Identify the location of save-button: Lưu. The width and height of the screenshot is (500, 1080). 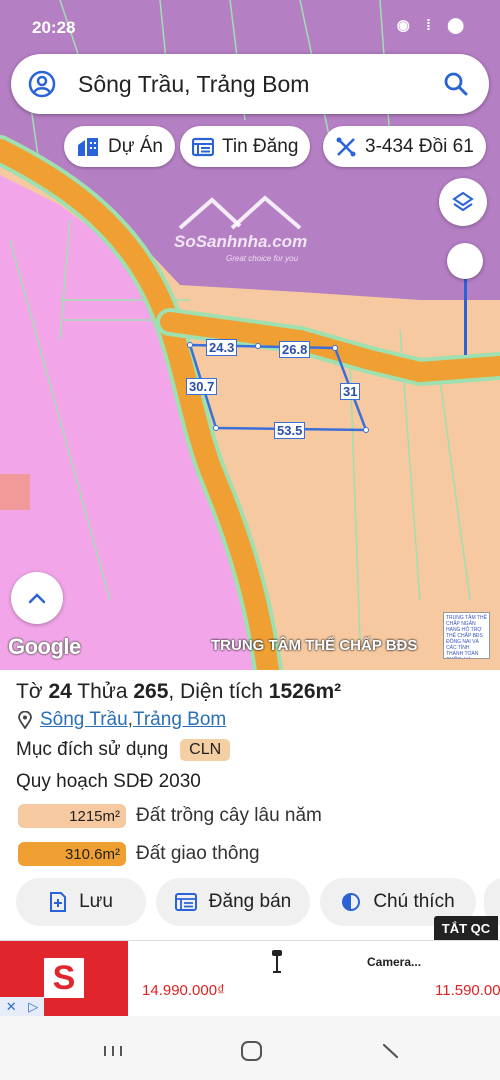
(81, 902).